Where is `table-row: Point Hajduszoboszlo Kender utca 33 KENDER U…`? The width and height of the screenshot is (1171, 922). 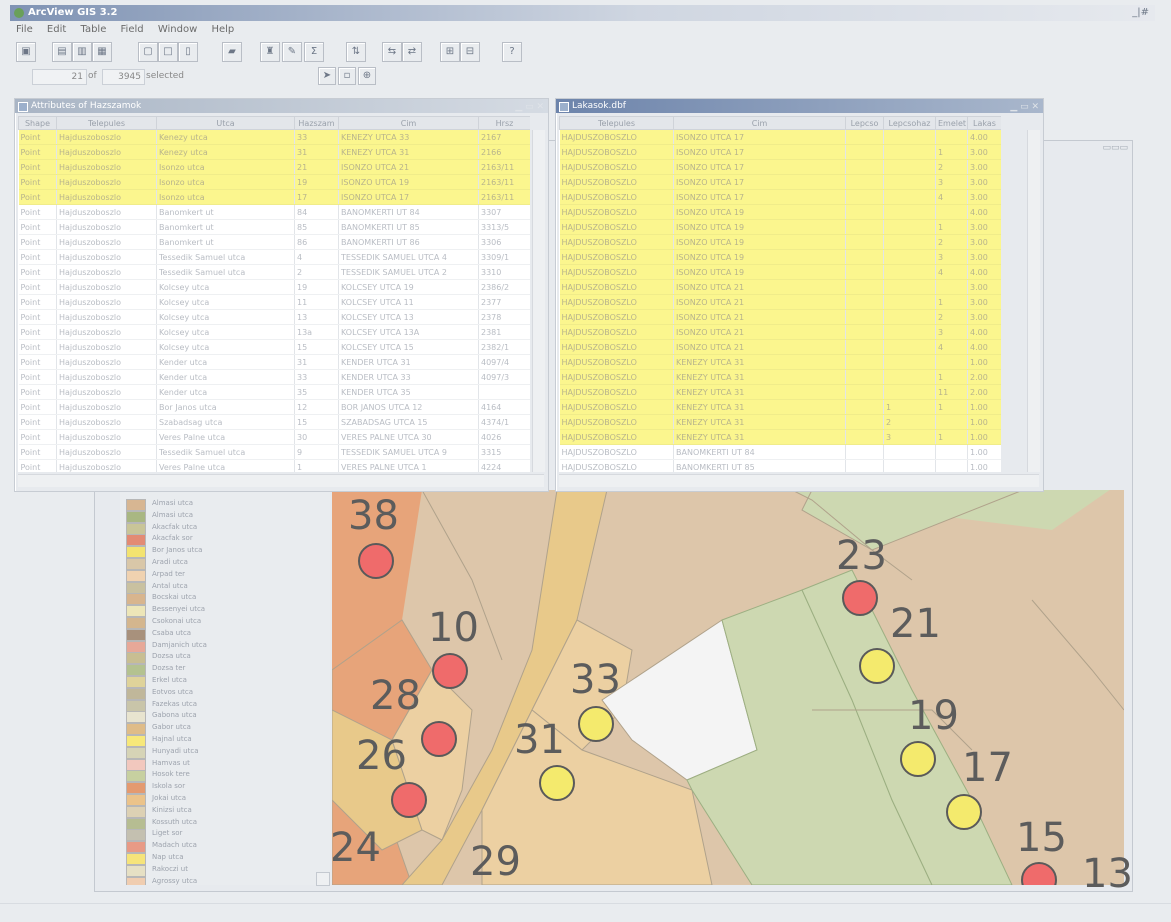
table-row: Point Hajduszoboszlo Kender utca 33 KENDER U… is located at coordinates (274, 377).